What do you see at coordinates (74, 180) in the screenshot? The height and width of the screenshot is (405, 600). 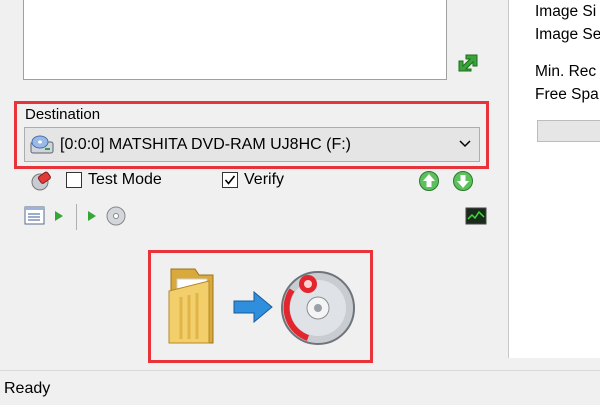 I see `test-mode-checkbox` at bounding box center [74, 180].